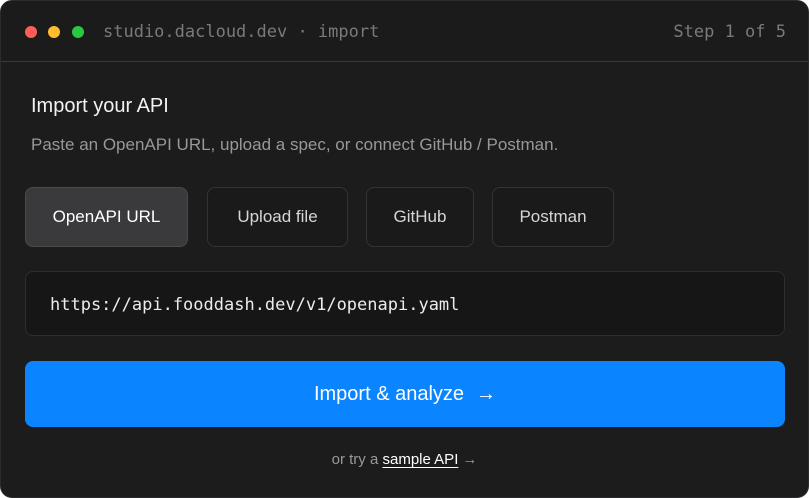 The width and height of the screenshot is (809, 498). Describe the element at coordinates (31, 32) in the screenshot. I see `close-window-button` at that location.